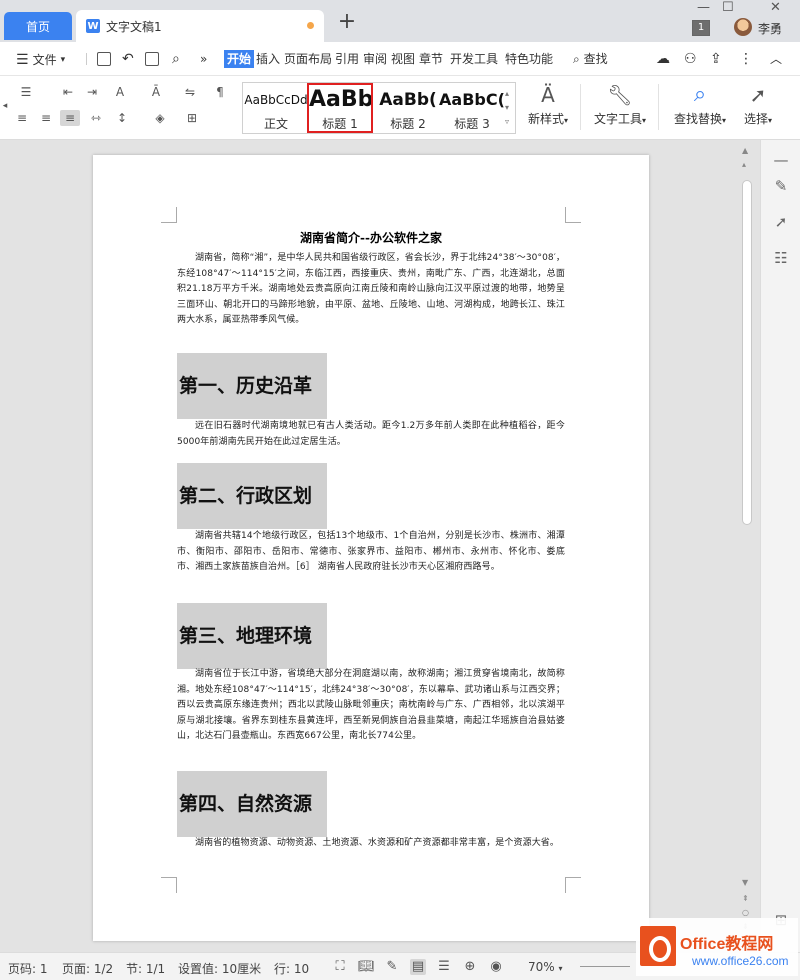 This screenshot has height=980, width=800. Describe the element at coordinates (746, 59) in the screenshot. I see `more-options-icon: ⋮` at that location.